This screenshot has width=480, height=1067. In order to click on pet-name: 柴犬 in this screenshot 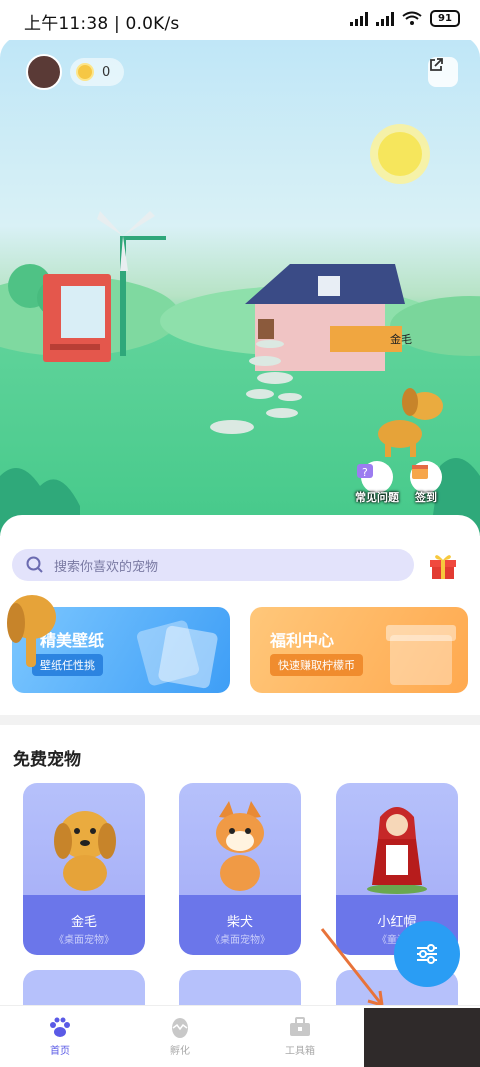, I will do `click(239, 922)`.